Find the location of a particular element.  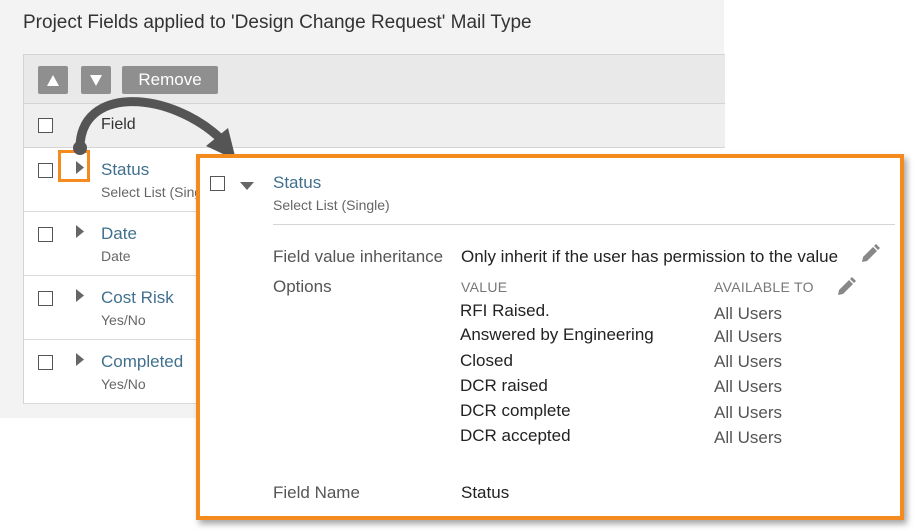

detail-field-name: Status is located at coordinates (297, 183).